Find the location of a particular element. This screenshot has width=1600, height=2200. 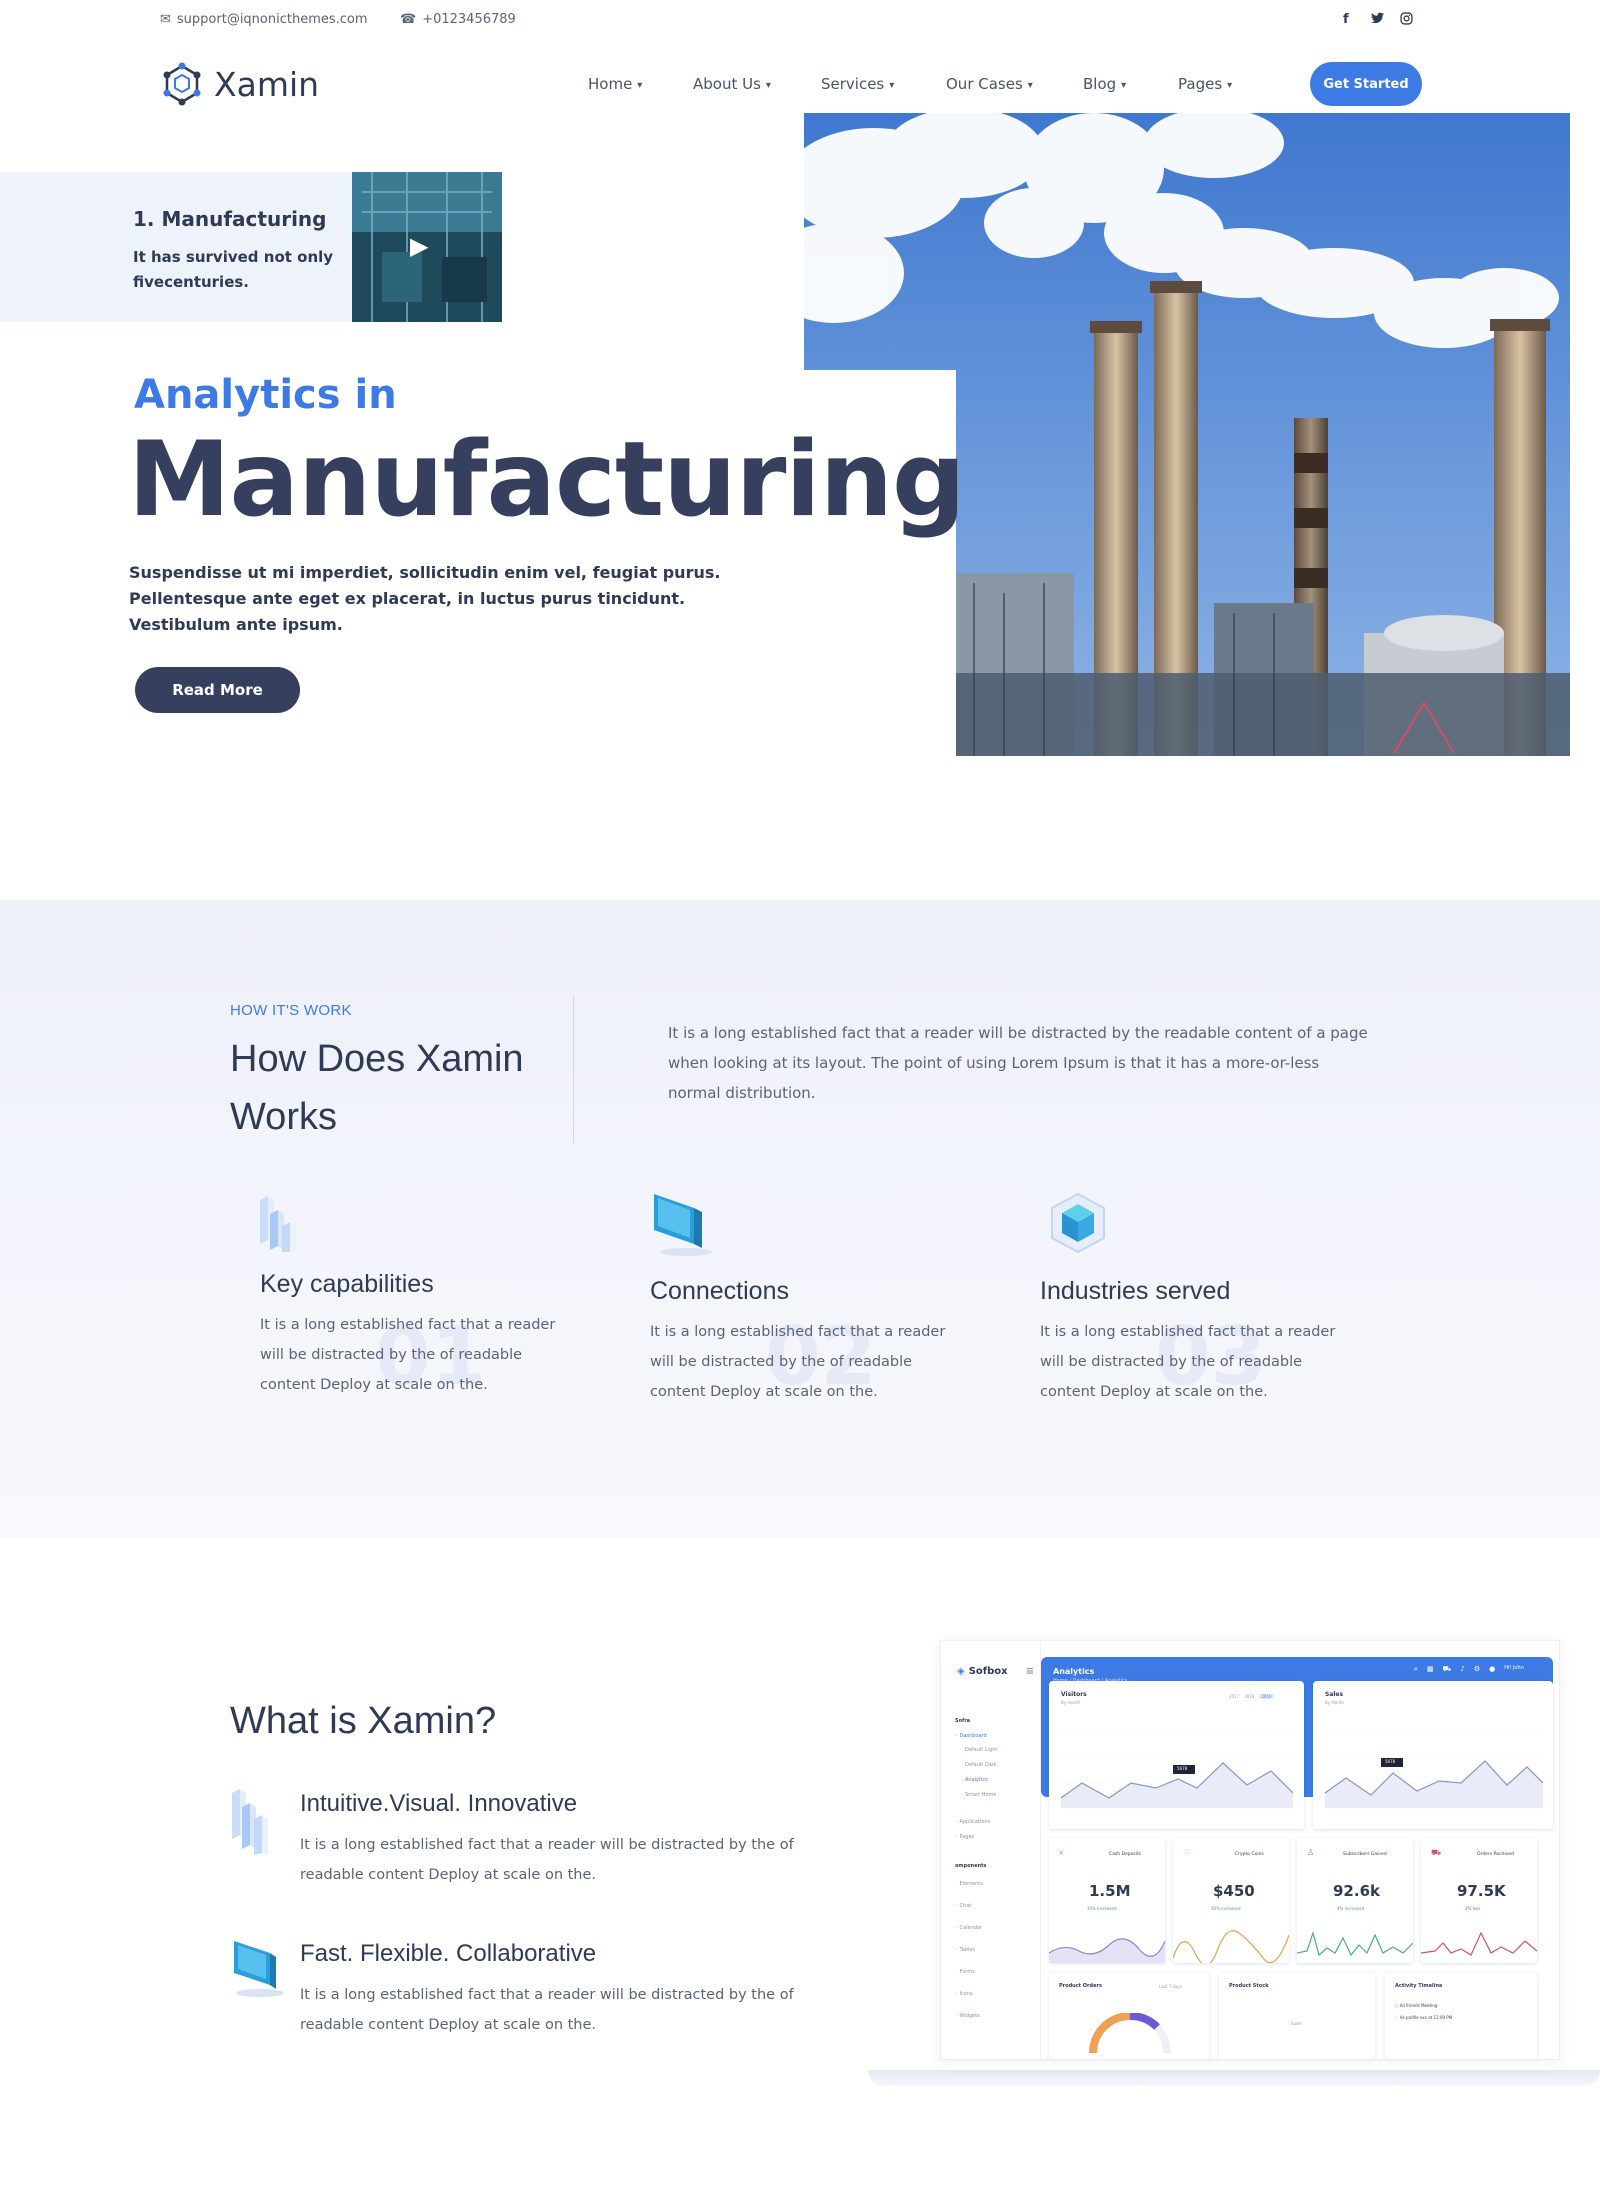

contact-phone: ☎ +0123456789 is located at coordinates (458, 19).